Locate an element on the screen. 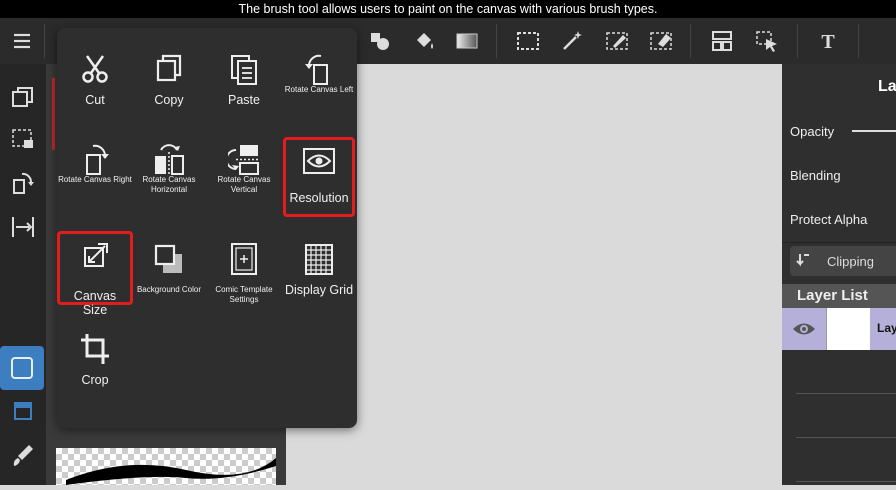 This screenshot has height=490, width=896. menu-item-crop: Crop is located at coordinates (95, 363).